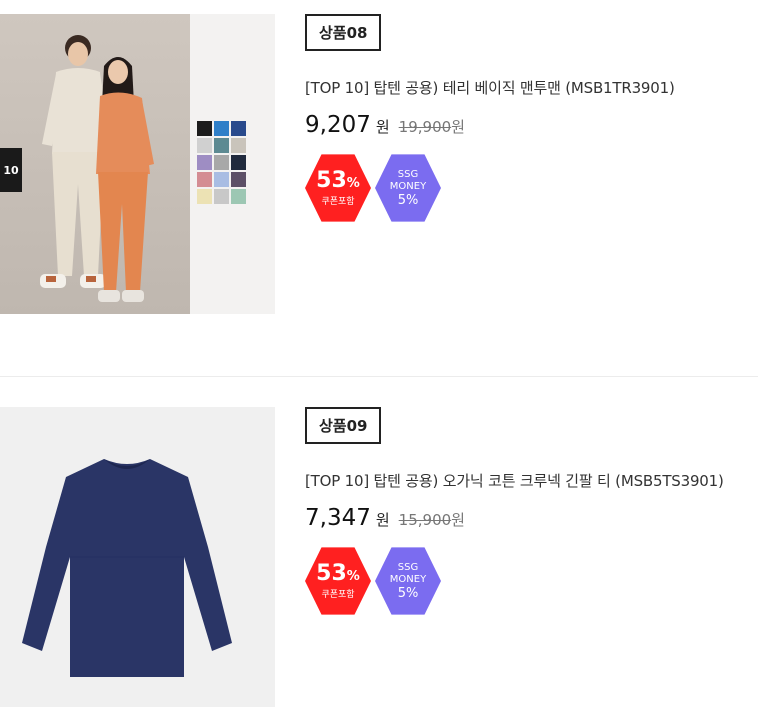  Describe the element at coordinates (127, 568) in the screenshot. I see `longsleeve-tshirt-illustration` at that location.